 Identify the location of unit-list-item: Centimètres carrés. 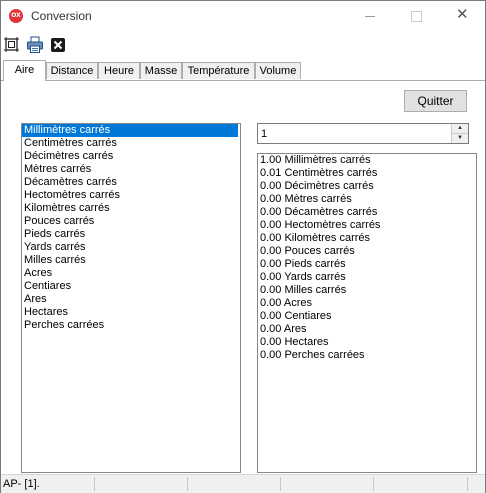
(131, 143).